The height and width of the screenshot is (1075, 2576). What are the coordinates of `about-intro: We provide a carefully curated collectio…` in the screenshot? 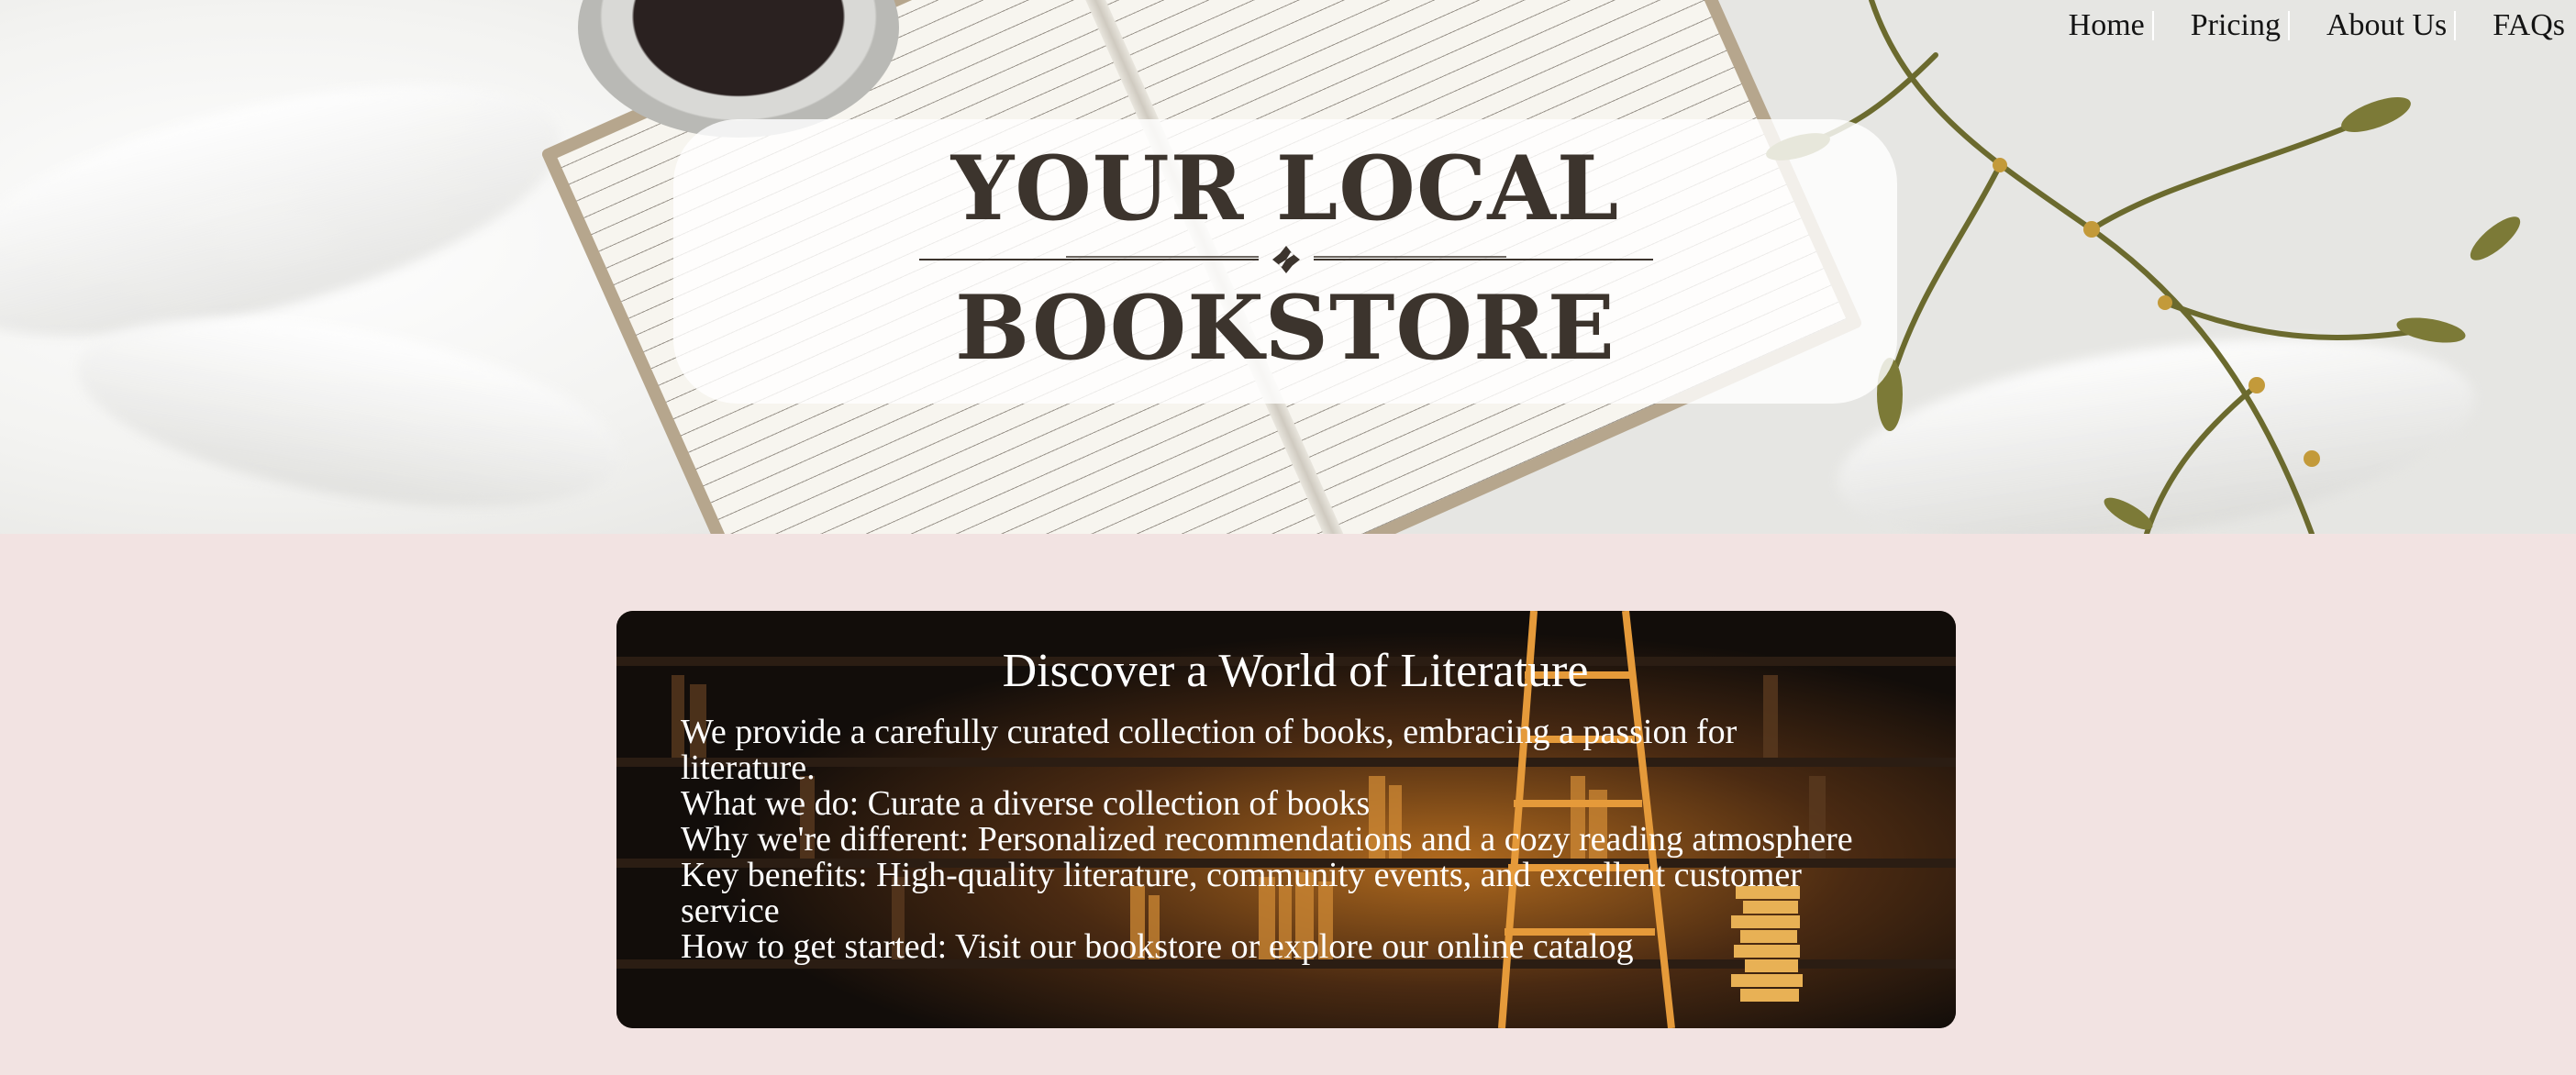 It's located at (1209, 750).